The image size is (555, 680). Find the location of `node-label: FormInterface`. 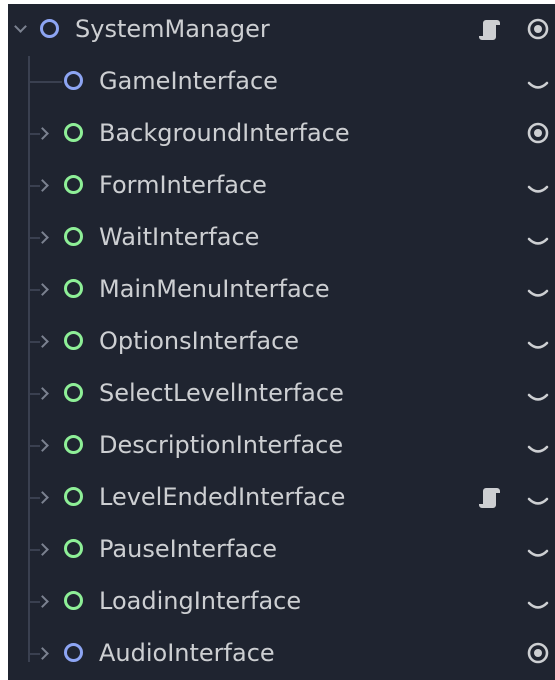

node-label: FormInterface is located at coordinates (183, 185).